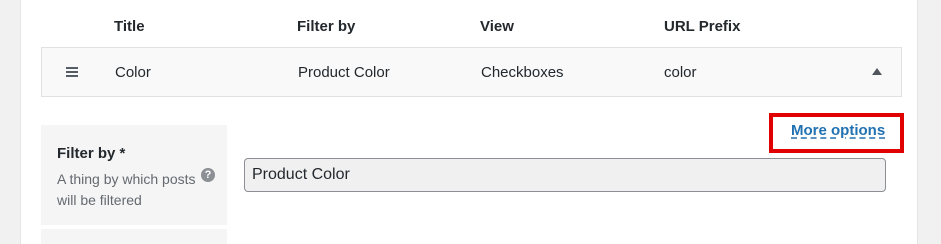 This screenshot has height=244, width=941. I want to click on column-header-view: View, so click(497, 26).